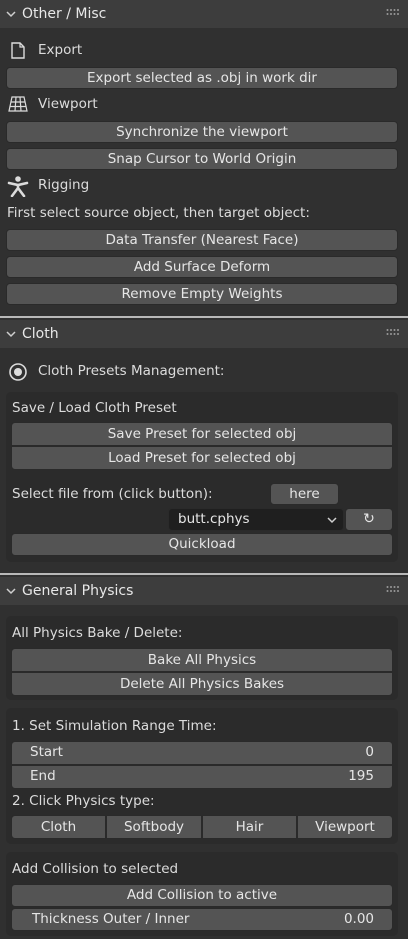 This screenshot has width=408, height=939. I want to click on panel-header-physics: General Physics, so click(204, 591).